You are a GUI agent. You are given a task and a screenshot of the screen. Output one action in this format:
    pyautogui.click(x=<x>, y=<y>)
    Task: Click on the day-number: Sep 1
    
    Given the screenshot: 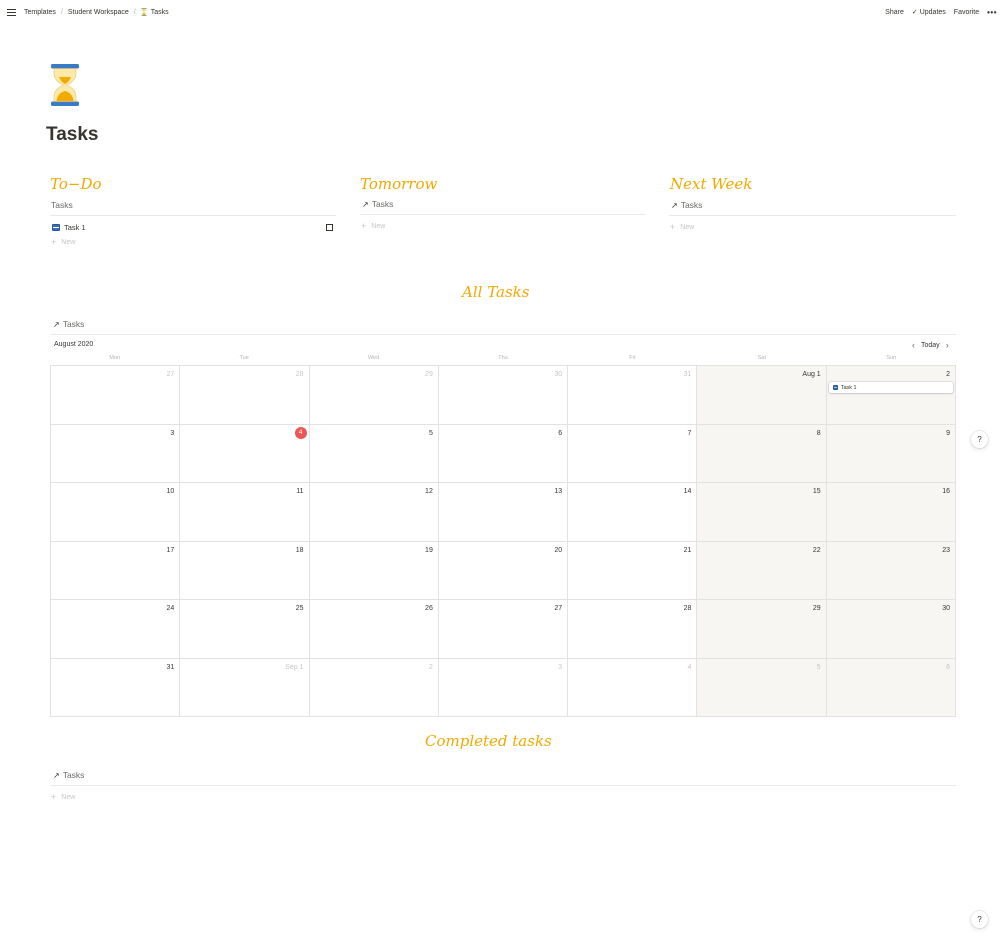 What is the action you would take?
    pyautogui.click(x=294, y=667)
    